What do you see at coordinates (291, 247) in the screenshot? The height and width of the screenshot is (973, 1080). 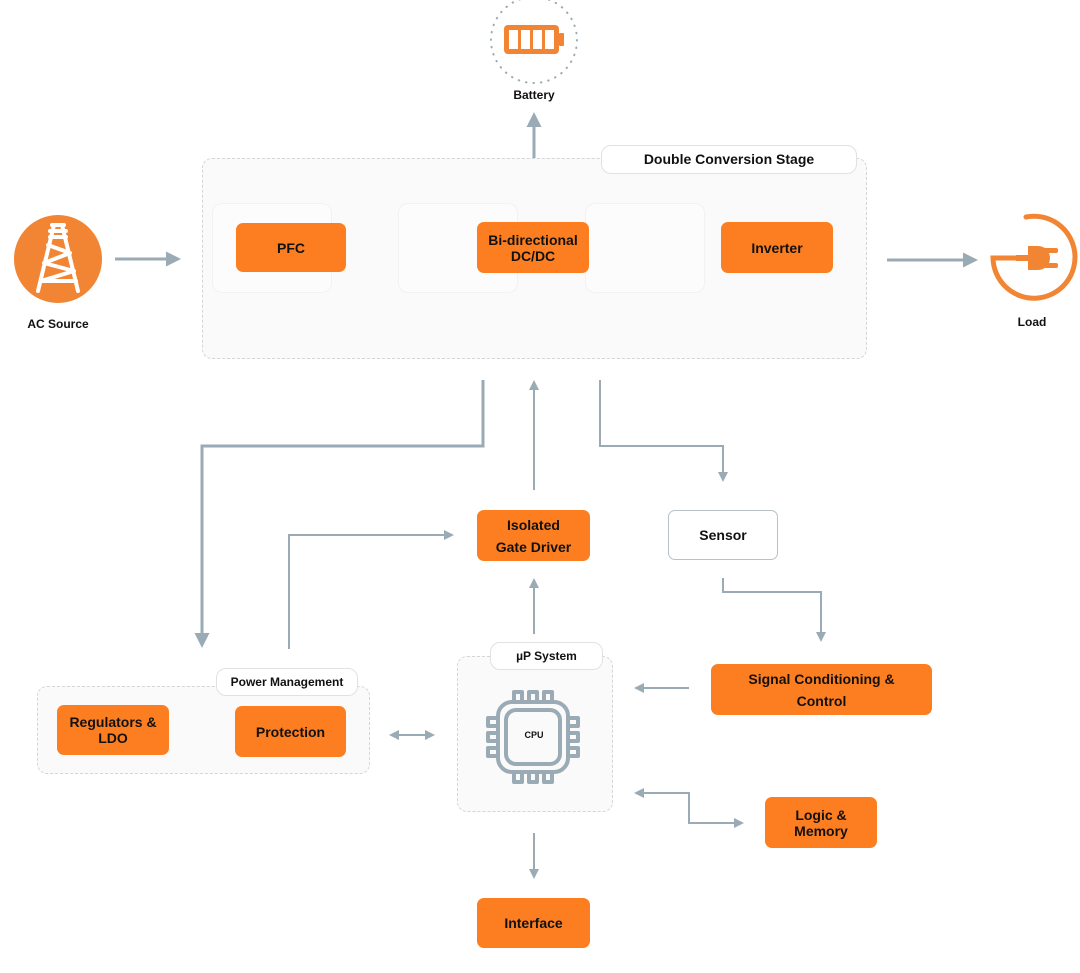 I see `pfc-block: PFC` at bounding box center [291, 247].